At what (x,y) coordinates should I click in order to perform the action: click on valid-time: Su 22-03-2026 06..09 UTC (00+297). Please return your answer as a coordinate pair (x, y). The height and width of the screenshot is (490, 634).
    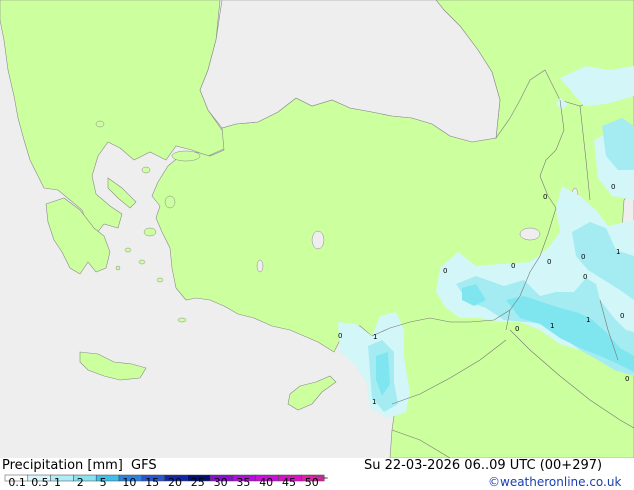
    Looking at the image, I should click on (483, 465).